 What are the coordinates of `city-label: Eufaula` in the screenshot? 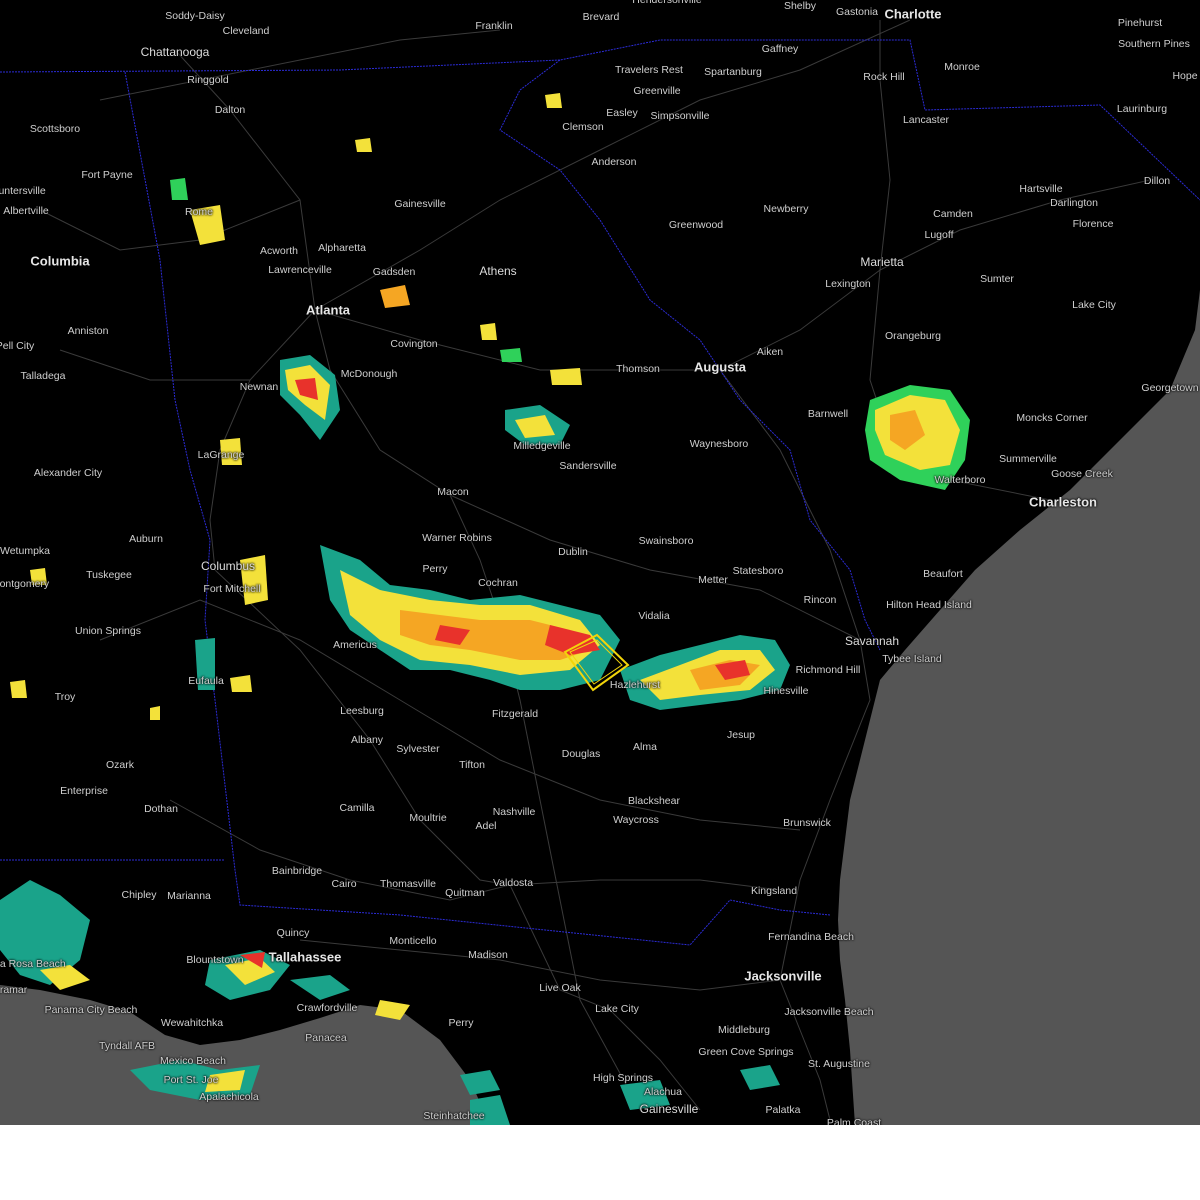 It's located at (206, 681).